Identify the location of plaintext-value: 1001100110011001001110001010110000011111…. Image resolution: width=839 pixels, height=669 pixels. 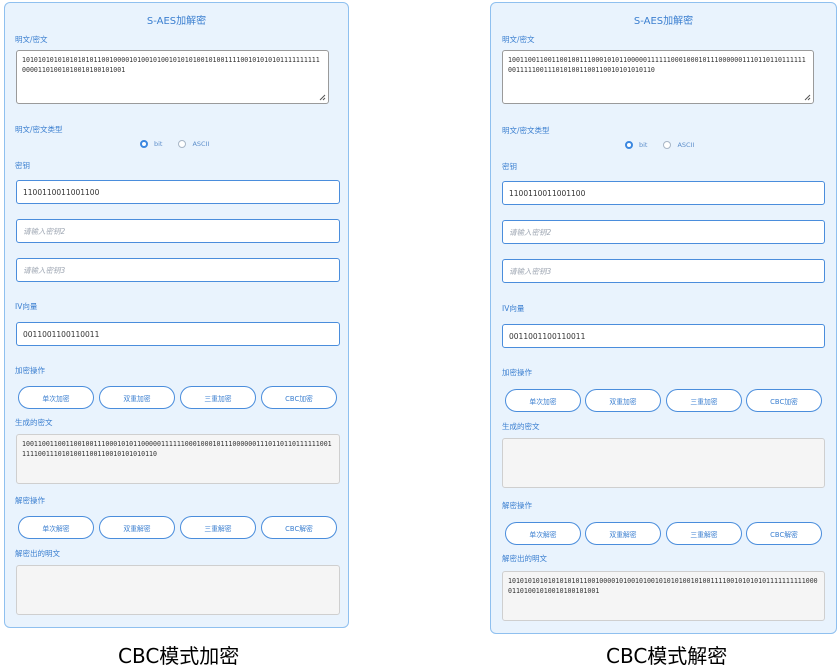
(657, 65).